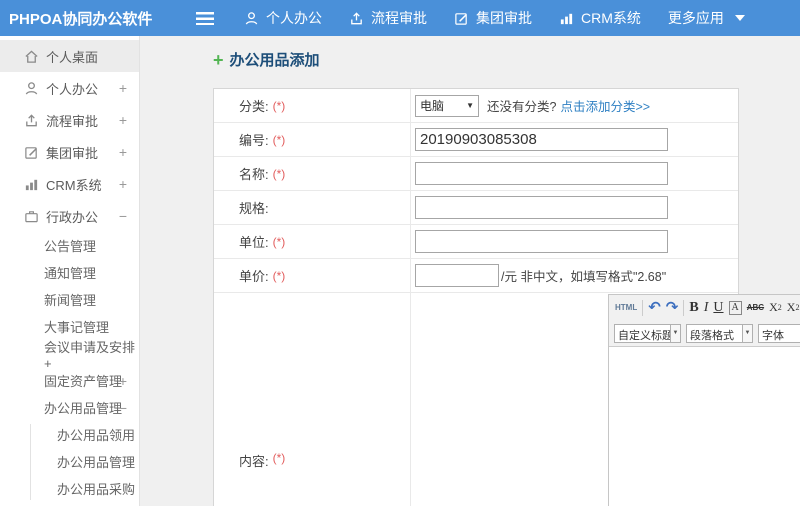 The width and height of the screenshot is (800, 506). I want to click on sidebar-item-admin-office: 行政办公 −, so click(69, 216).